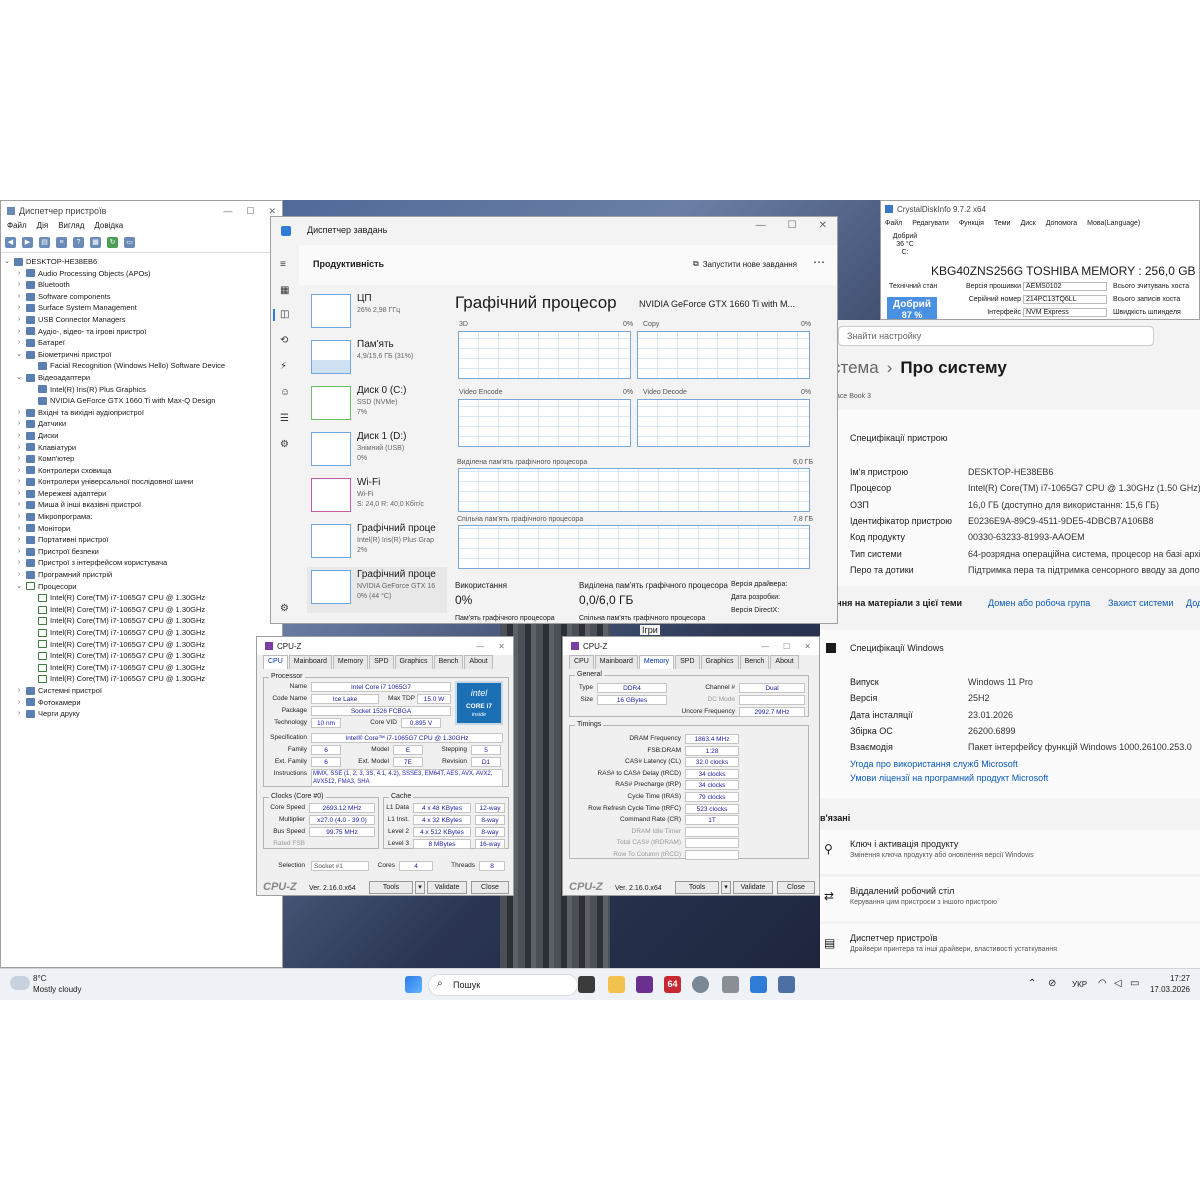  Describe the element at coordinates (1079, 984) in the screenshot. I see `input-language: УКР` at that location.